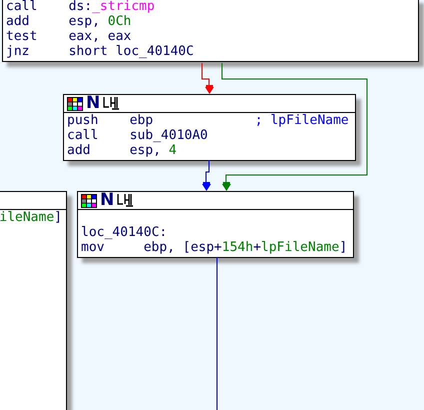 The image size is (424, 410). I want to click on code-line: add esp, 0Ch, so click(69, 21).